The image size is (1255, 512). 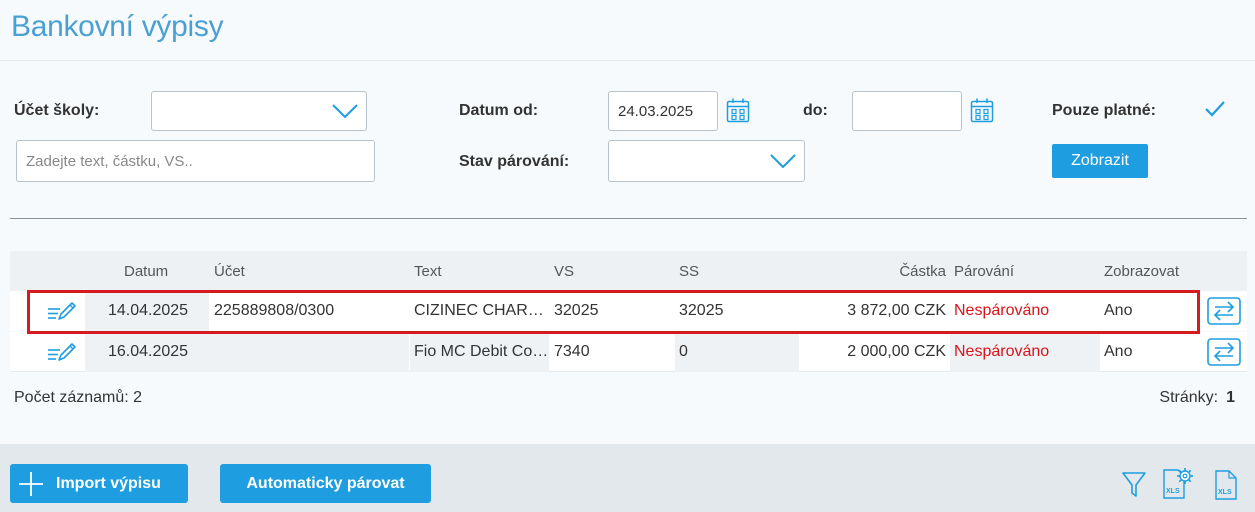 What do you see at coordinates (481, 310) in the screenshot?
I see `cell-text: CIZINEC CHARLES BIRD` at bounding box center [481, 310].